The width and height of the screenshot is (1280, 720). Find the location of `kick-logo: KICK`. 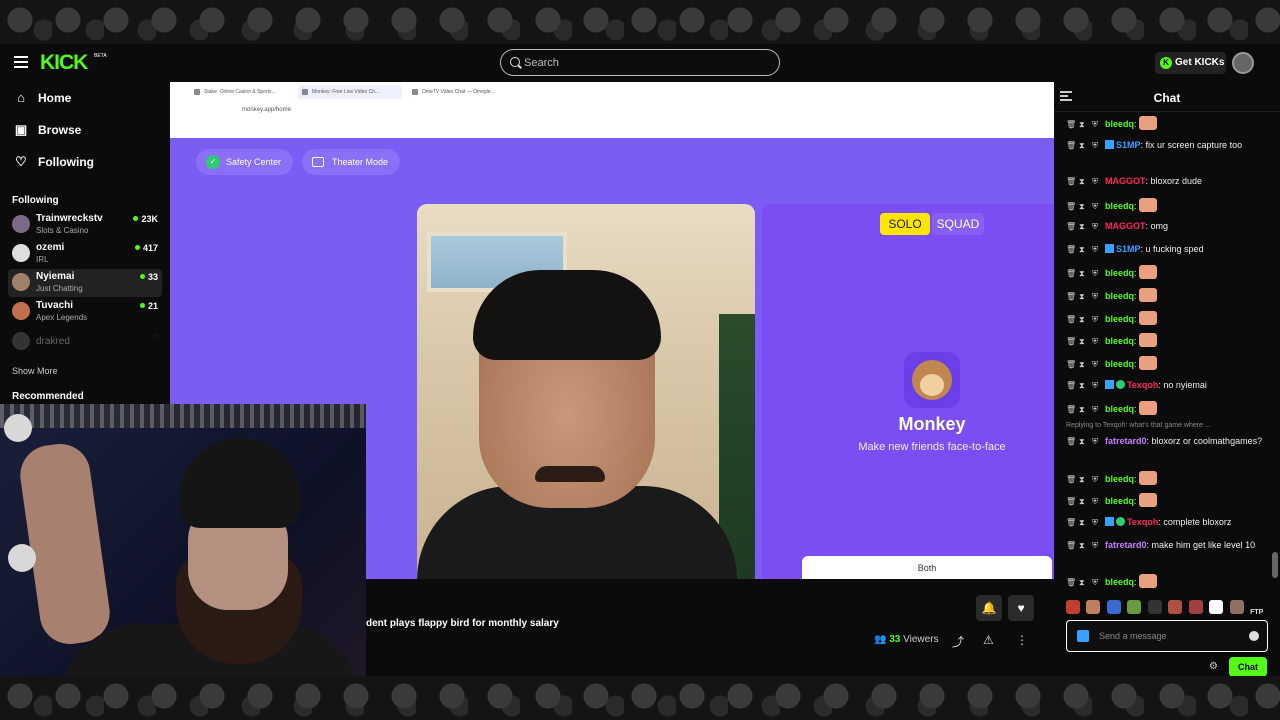

kick-logo: KICK is located at coordinates (64, 63).